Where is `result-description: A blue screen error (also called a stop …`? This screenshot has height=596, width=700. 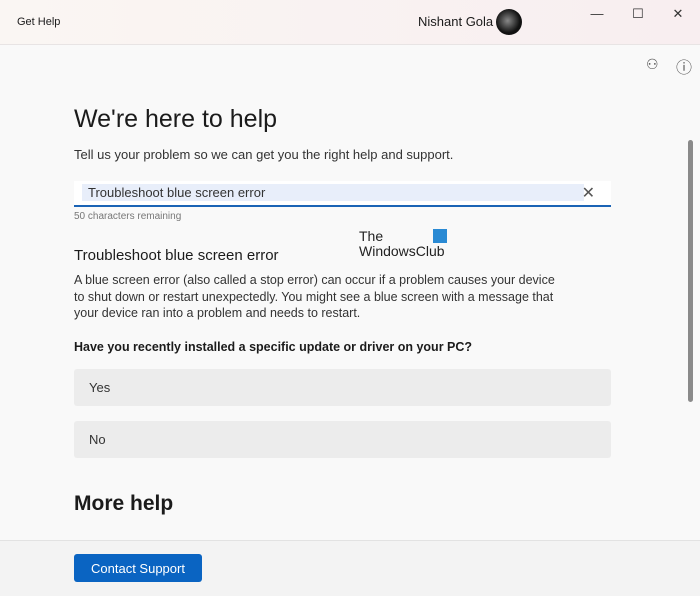 result-description: A blue screen error (also called a stop … is located at coordinates (314, 296).